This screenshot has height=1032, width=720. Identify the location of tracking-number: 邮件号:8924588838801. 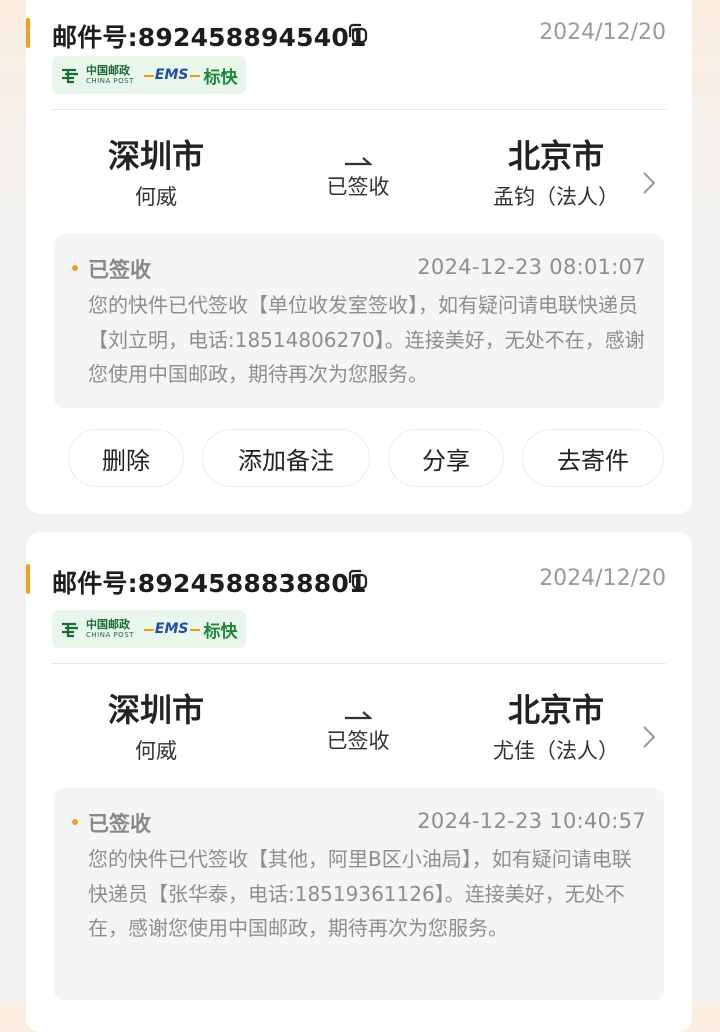
(209, 583).